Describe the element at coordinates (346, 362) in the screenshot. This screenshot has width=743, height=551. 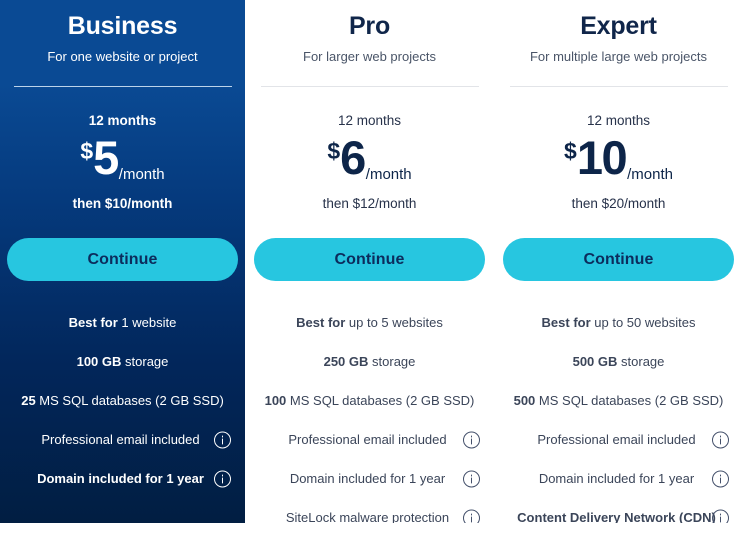
I see `feature-highlight: 250 GB` at that location.